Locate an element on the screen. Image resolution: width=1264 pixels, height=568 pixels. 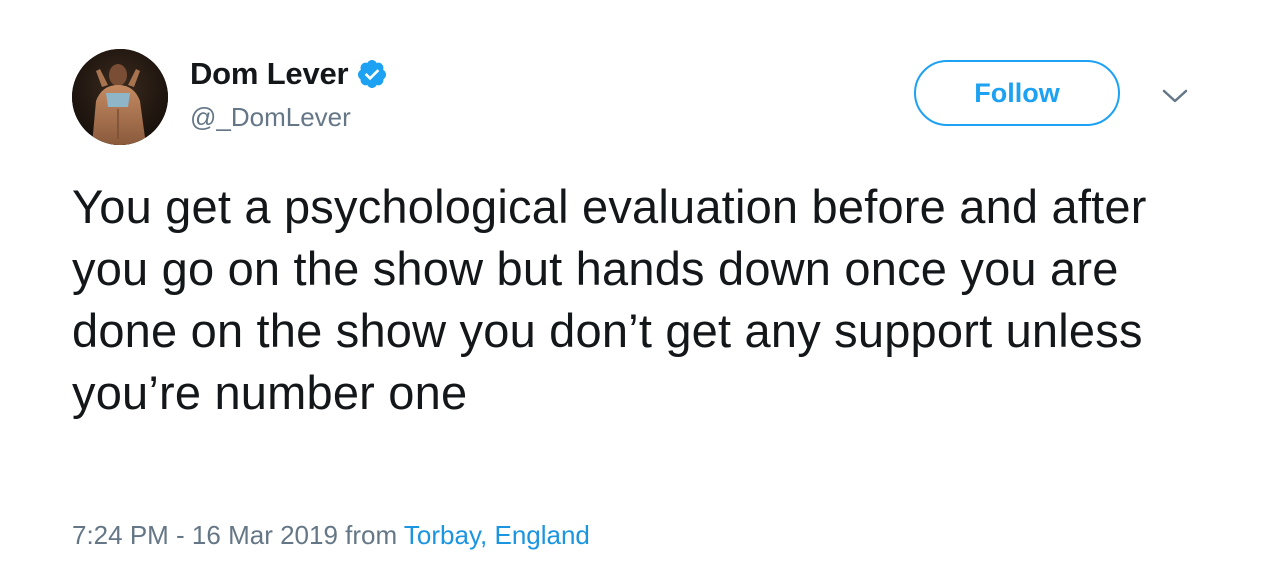
location-link: Torbay, England is located at coordinates (497, 535).